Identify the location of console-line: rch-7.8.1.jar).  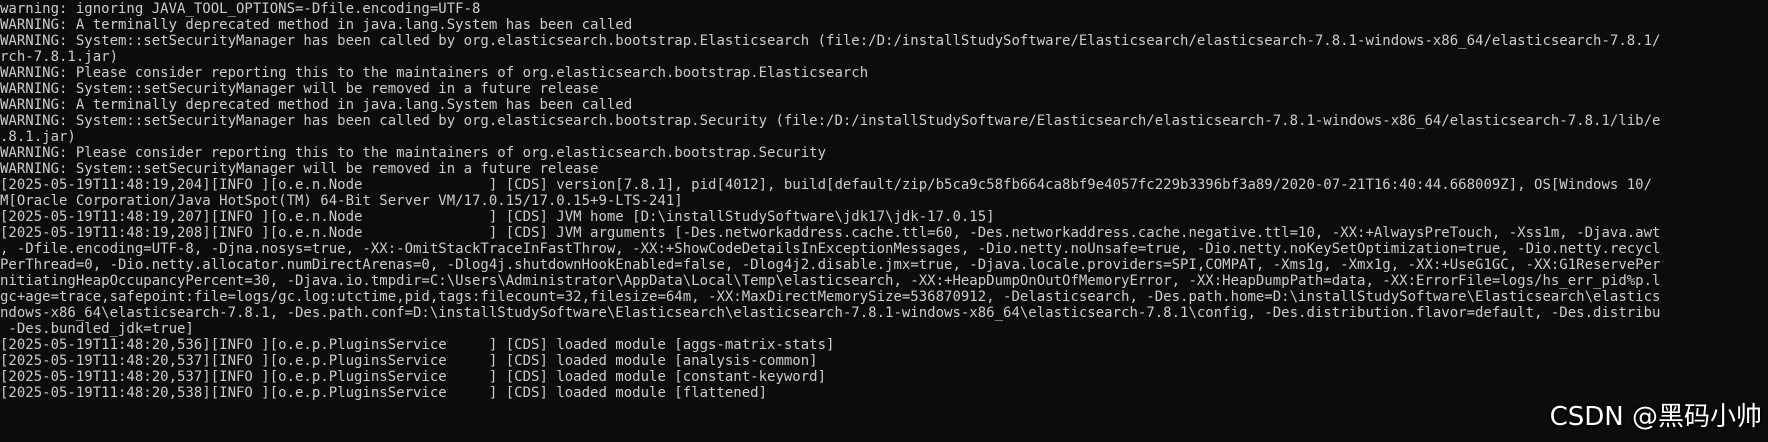
(59, 57).